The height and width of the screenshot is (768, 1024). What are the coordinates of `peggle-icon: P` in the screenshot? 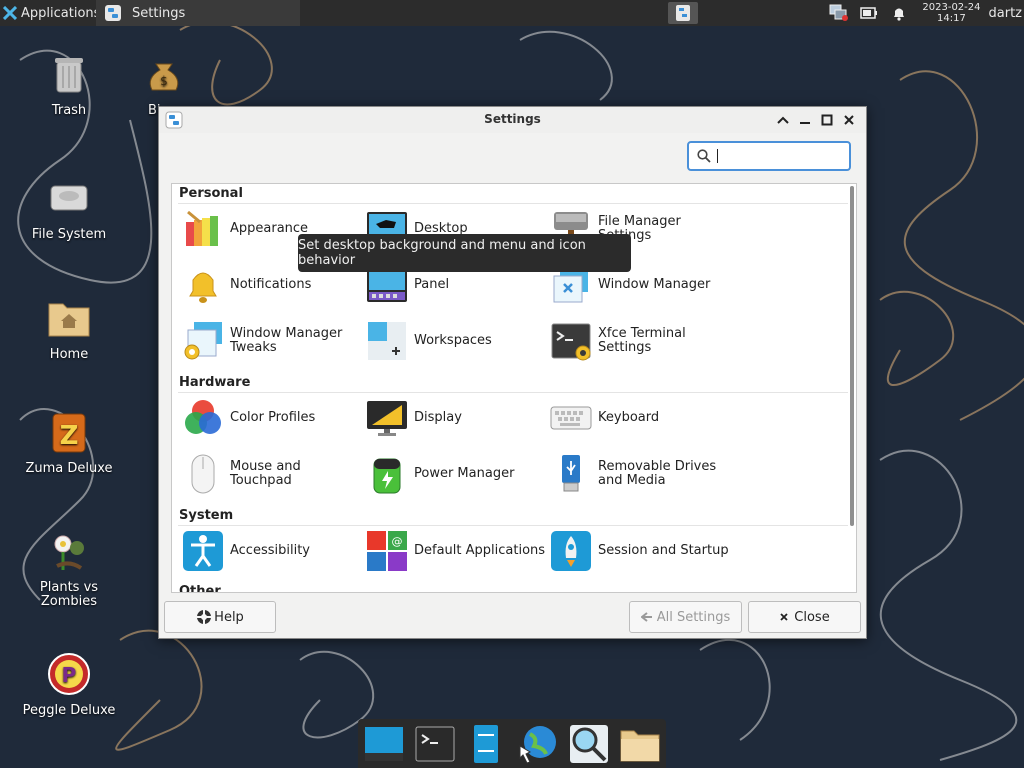 It's located at (69, 674).